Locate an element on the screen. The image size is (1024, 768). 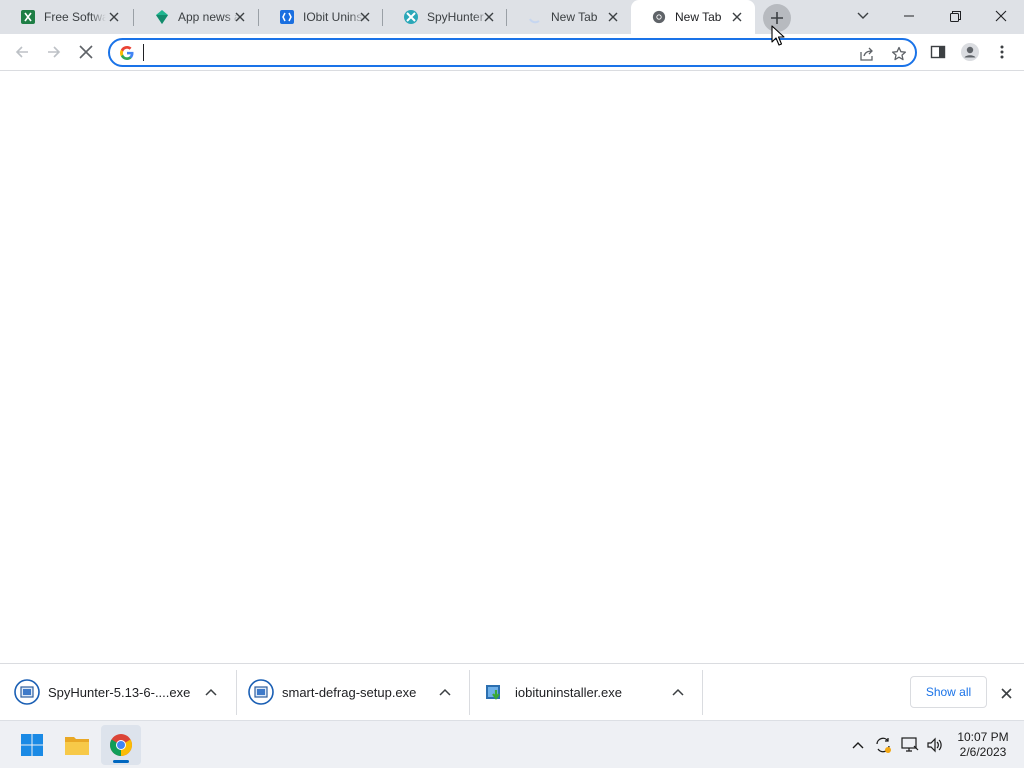
profile-button is located at coordinates (970, 52).